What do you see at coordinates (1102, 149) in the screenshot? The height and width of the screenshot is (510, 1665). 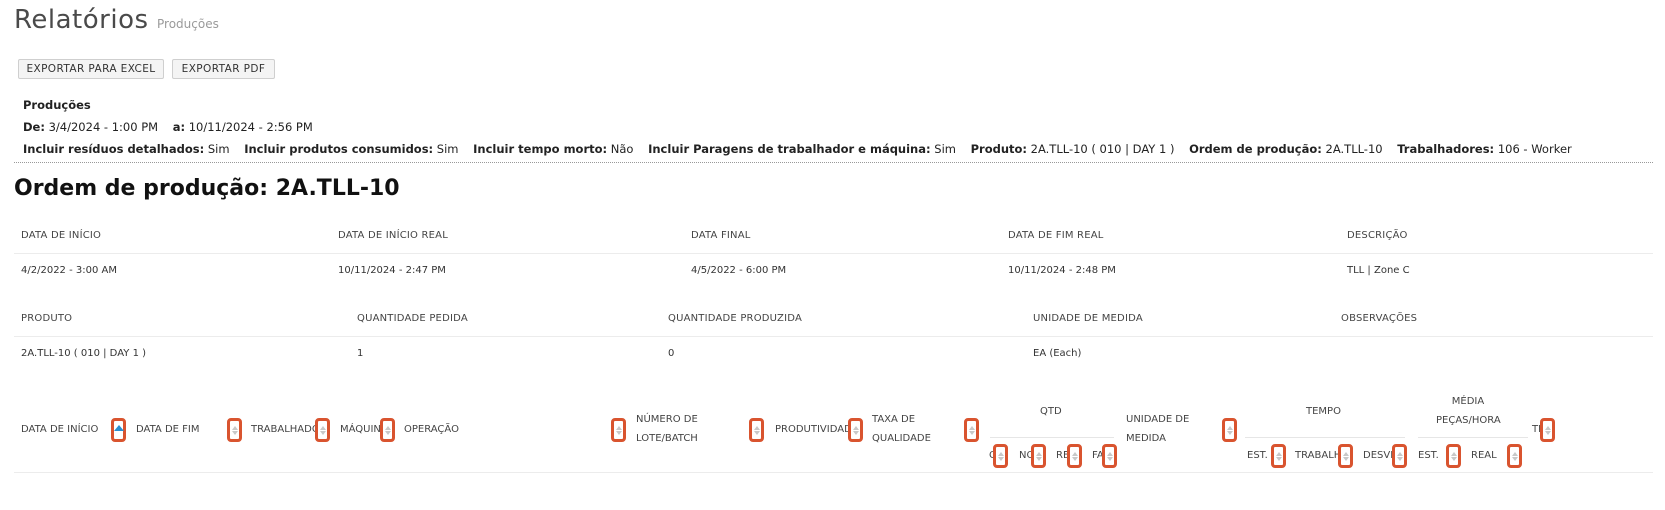 I see `filter-product-value: 2A.TLL-10 ( 010 | DAY 1 )` at bounding box center [1102, 149].